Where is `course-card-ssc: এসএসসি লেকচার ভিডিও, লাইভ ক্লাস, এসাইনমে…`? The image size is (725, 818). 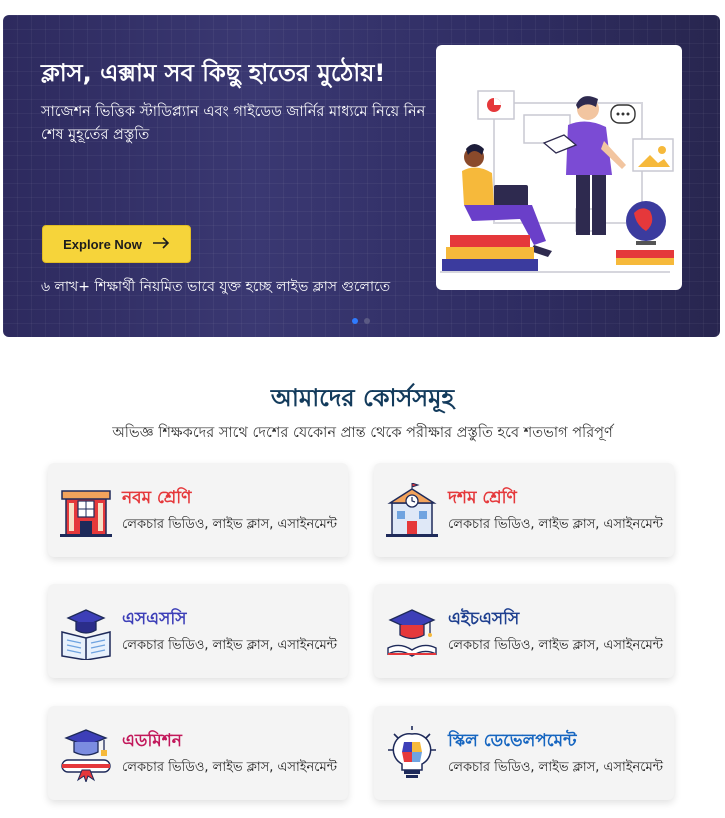
course-card-ssc: এসএসসি লেকচার ভিডিও, লাইভ ক্লাস, এসাইনমে… is located at coordinates (198, 631).